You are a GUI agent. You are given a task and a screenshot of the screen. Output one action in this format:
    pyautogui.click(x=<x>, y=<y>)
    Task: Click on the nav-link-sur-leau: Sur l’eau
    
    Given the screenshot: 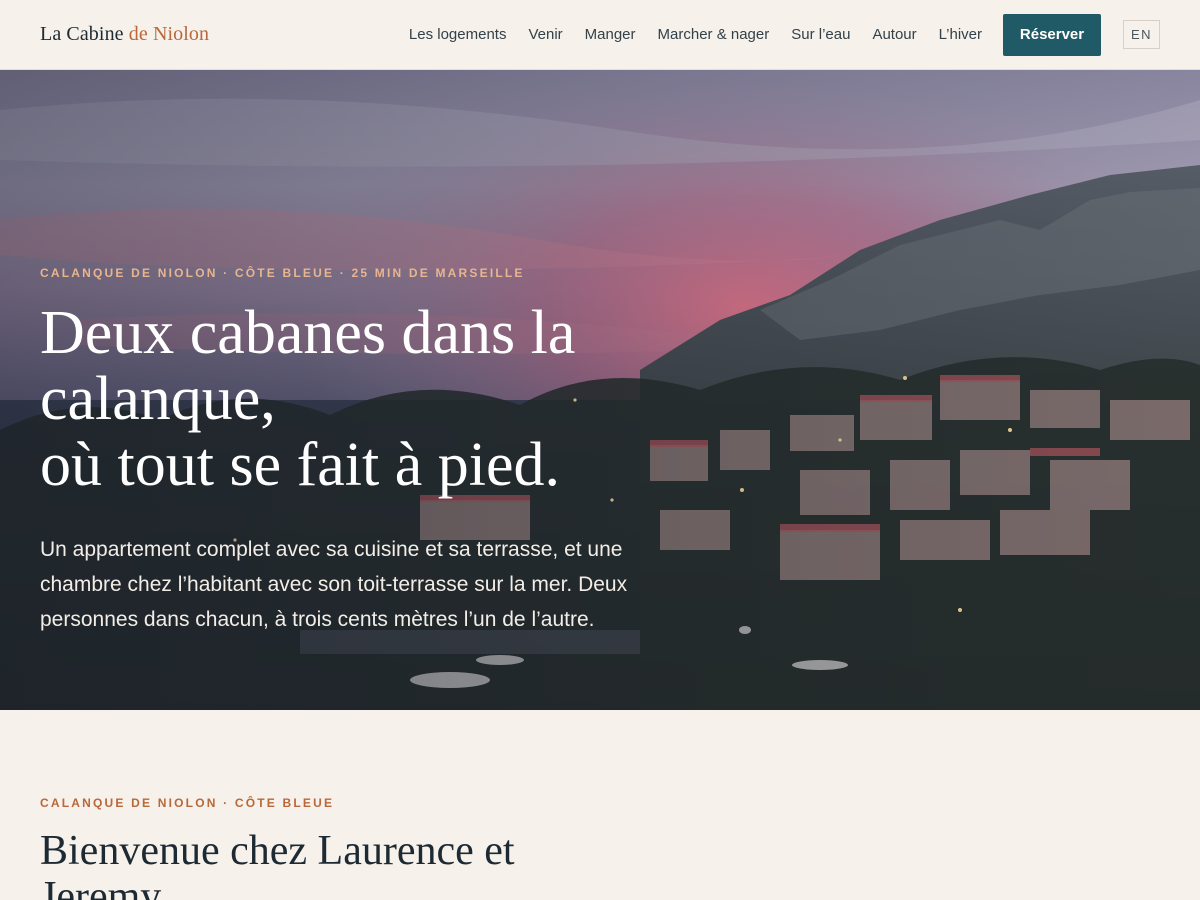 What is the action you would take?
    pyautogui.click(x=820, y=34)
    